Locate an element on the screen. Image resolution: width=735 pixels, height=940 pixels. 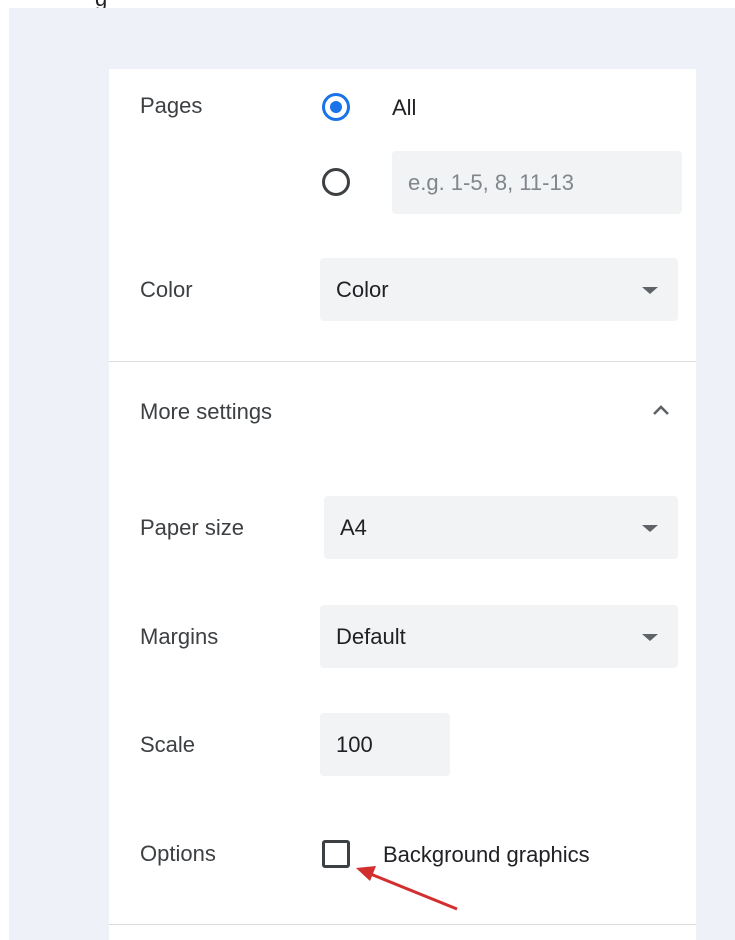
scale-input-value: 100 is located at coordinates (354, 744).